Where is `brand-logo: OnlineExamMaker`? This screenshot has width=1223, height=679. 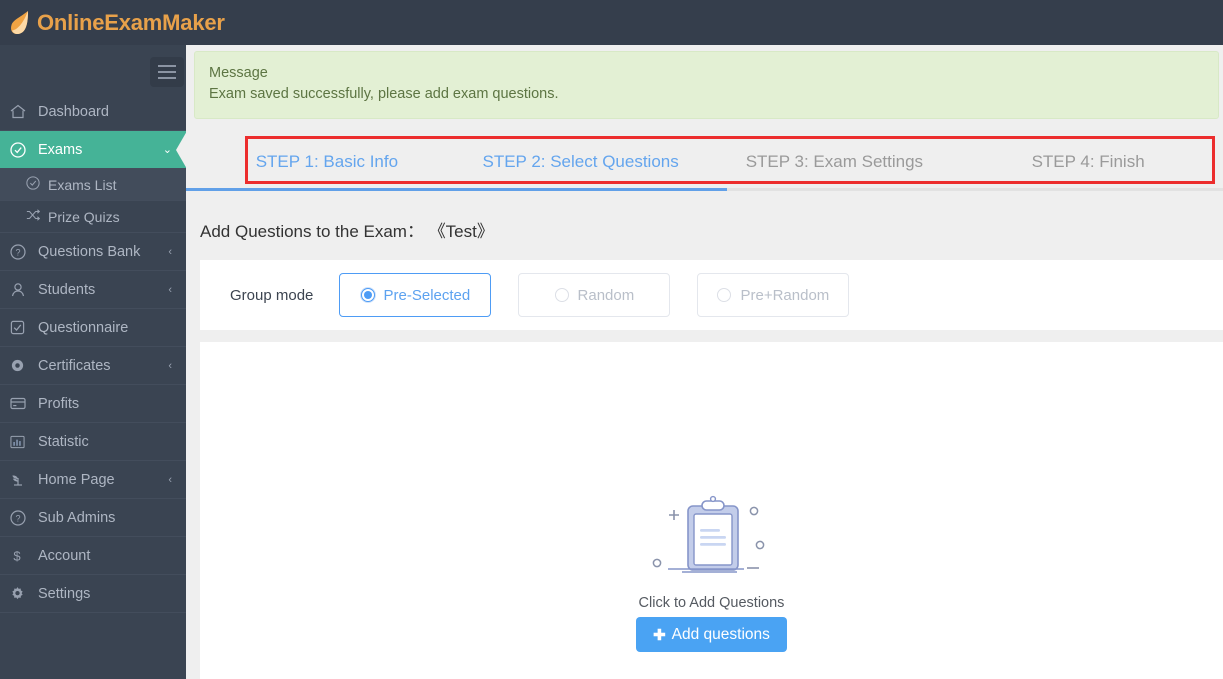 brand-logo: OnlineExamMaker is located at coordinates (116, 22).